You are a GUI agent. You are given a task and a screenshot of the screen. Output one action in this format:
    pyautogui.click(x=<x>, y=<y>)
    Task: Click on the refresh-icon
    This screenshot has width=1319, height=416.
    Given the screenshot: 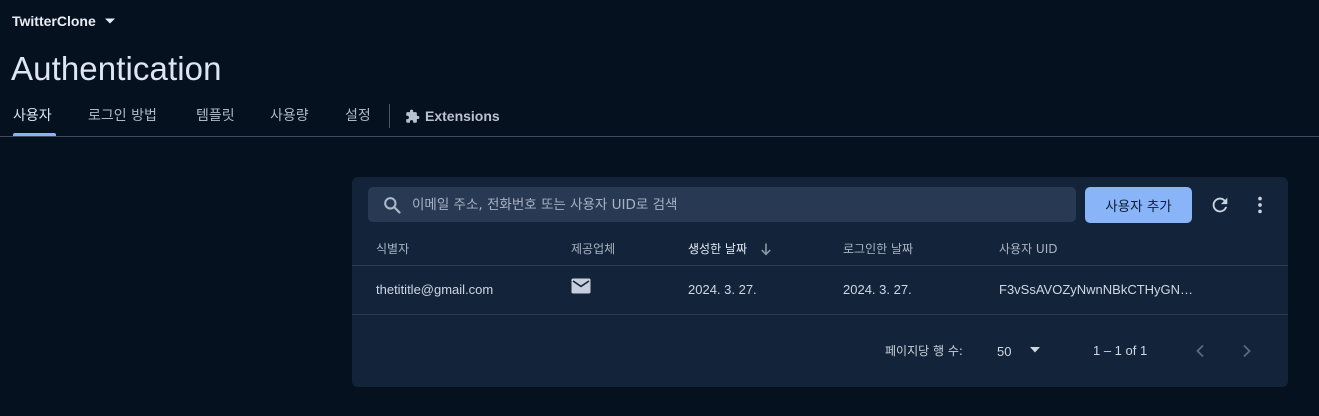 What is the action you would take?
    pyautogui.click(x=1220, y=205)
    